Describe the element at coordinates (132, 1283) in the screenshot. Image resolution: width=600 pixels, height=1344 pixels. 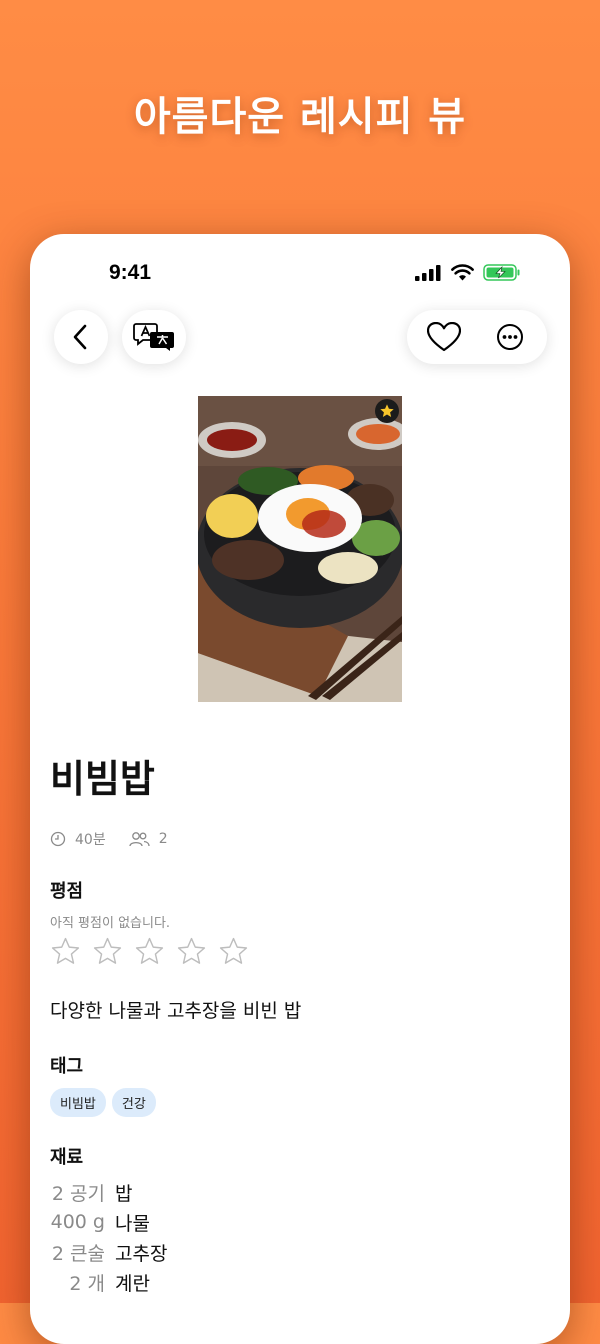
I see `ingredient-name: 계란` at that location.